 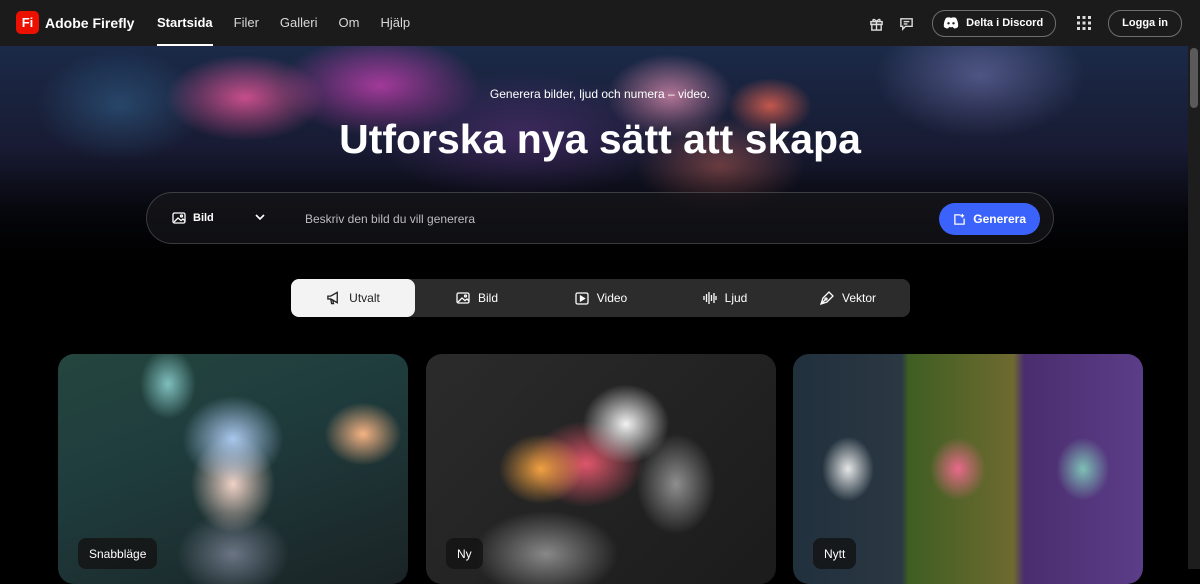 I want to click on tab-utvalt: Utvalt, so click(x=353, y=298).